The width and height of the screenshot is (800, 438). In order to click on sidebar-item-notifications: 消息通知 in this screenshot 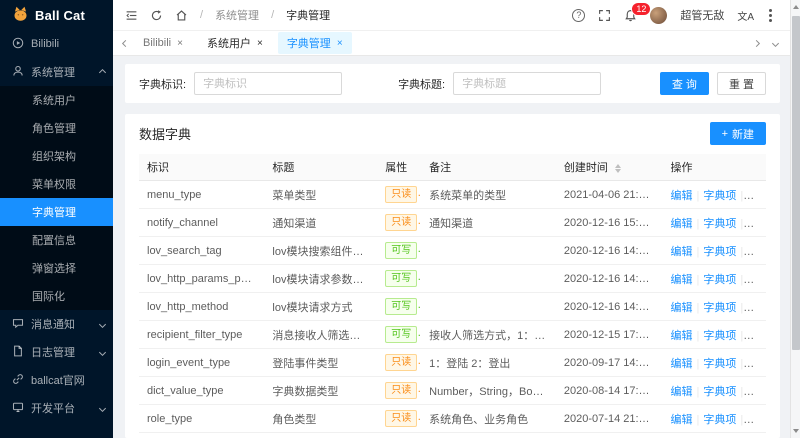, I will do `click(56, 324)`.